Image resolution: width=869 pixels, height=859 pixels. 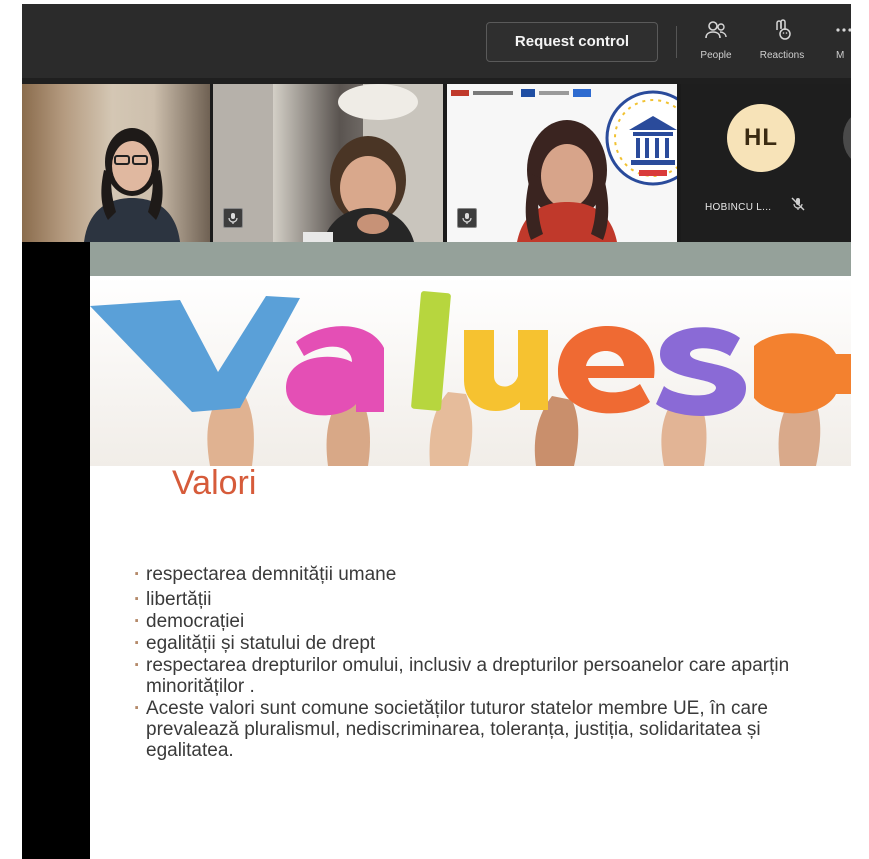 I want to click on bullet-item: democrației, so click(x=490, y=621).